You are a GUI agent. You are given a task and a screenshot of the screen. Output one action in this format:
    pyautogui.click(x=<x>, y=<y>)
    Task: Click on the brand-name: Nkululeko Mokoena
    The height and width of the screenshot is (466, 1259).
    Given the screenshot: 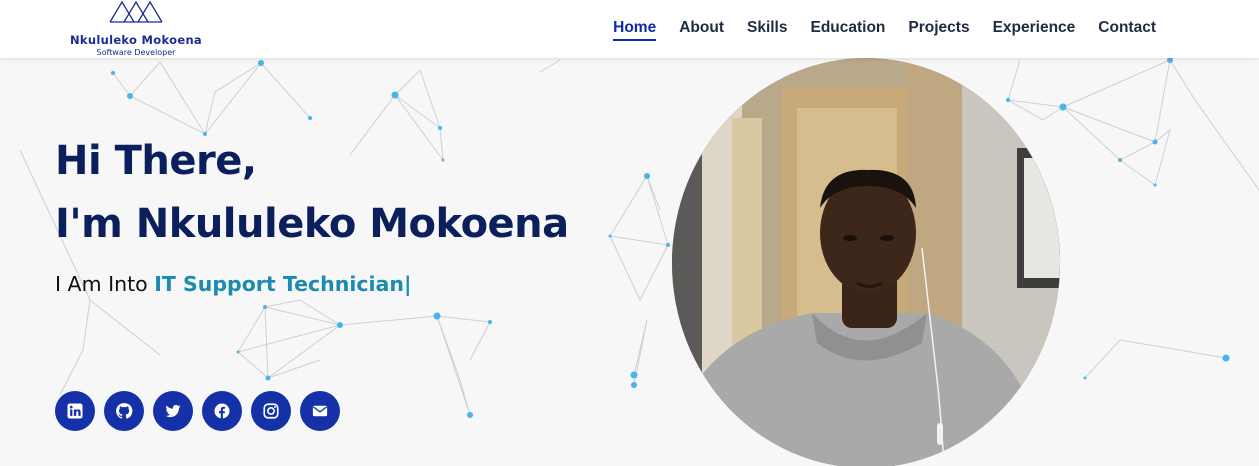 What is the action you would take?
    pyautogui.click(x=135, y=40)
    